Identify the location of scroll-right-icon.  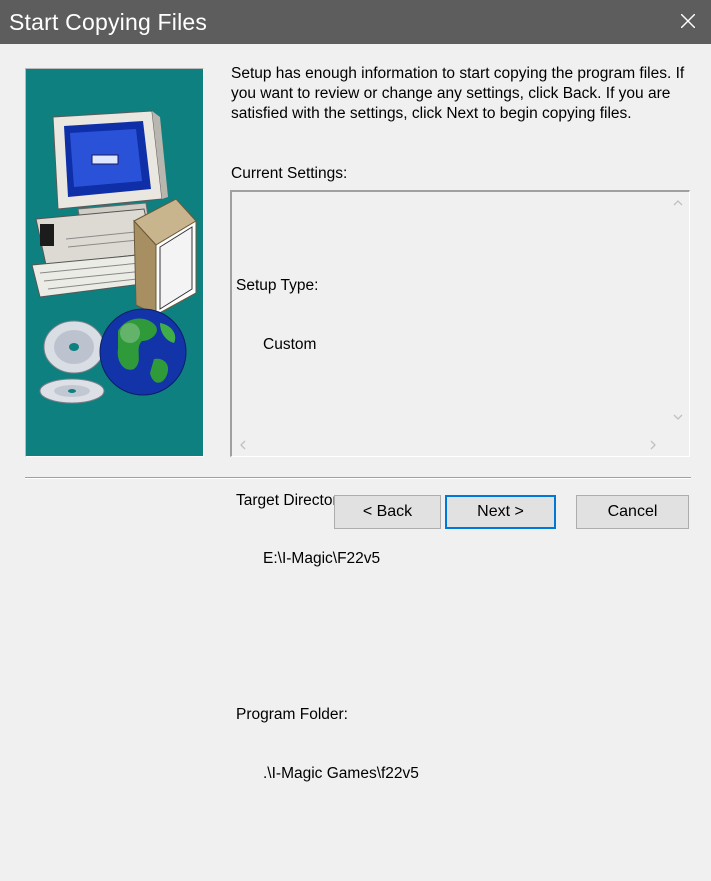
(653, 445).